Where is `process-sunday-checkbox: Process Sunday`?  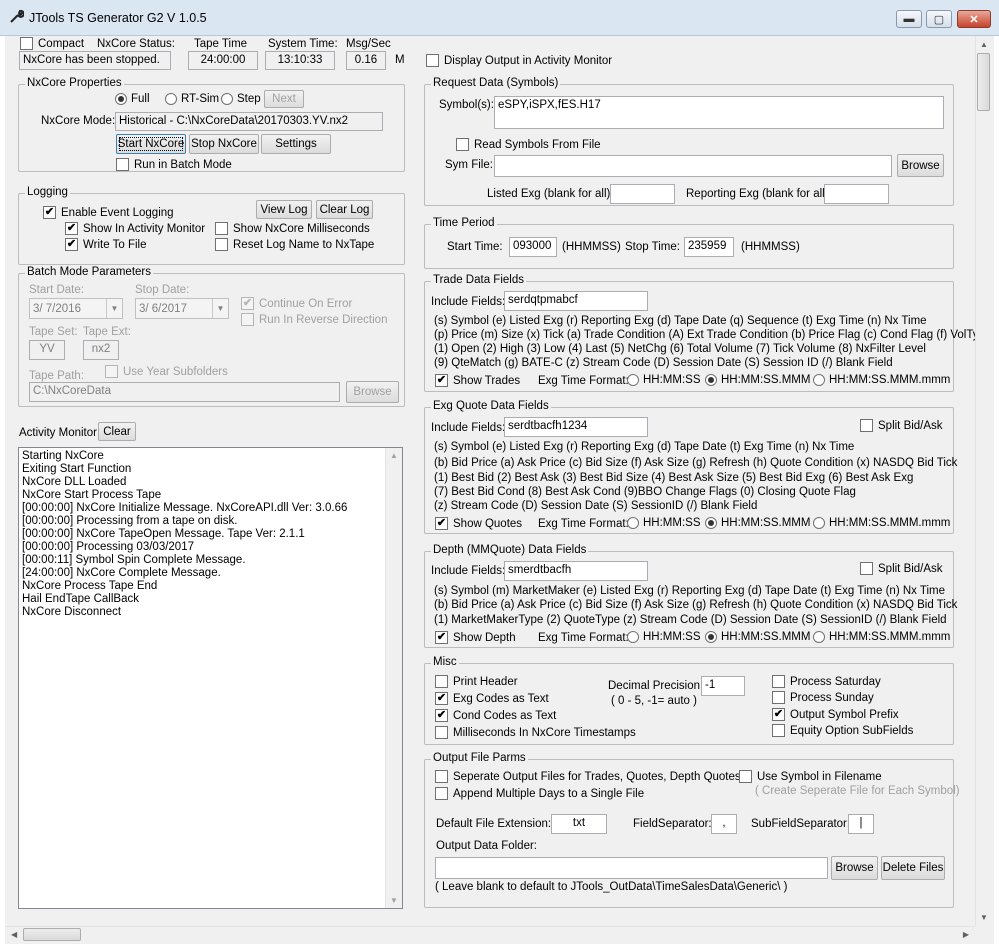 process-sunday-checkbox: Process Sunday is located at coordinates (823, 697).